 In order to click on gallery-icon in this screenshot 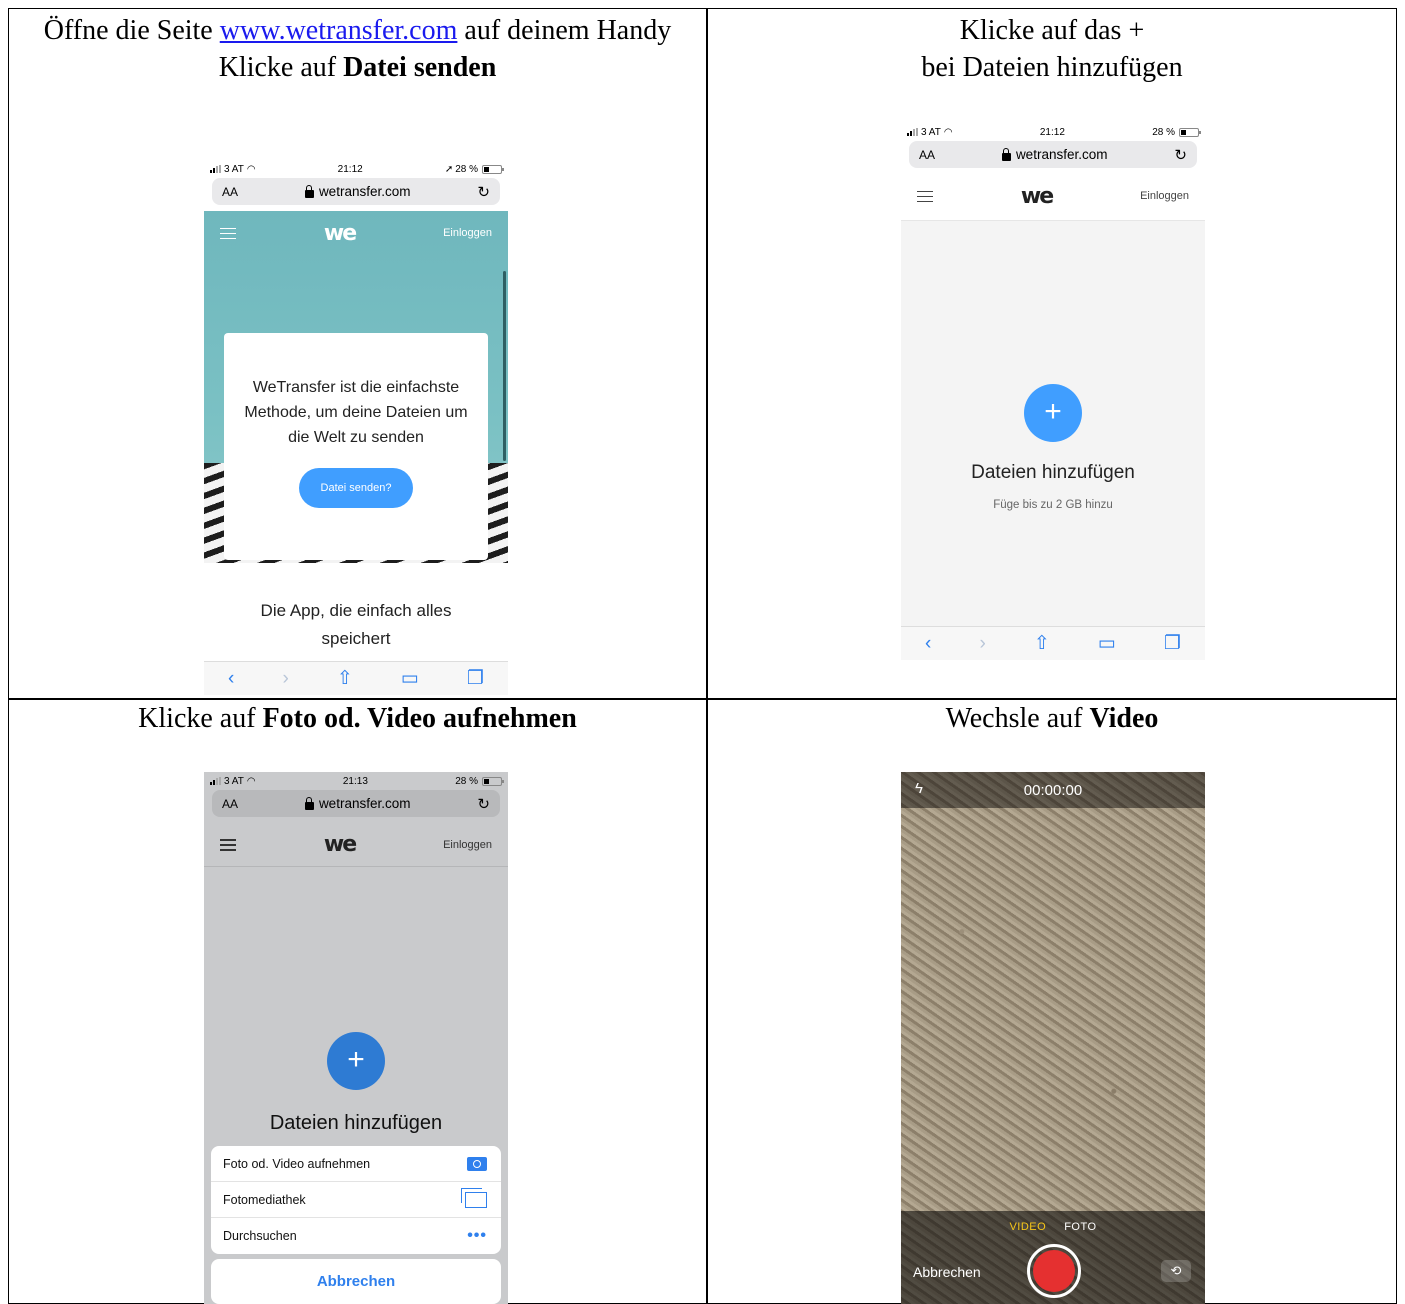, I will do `click(474, 1197)`.